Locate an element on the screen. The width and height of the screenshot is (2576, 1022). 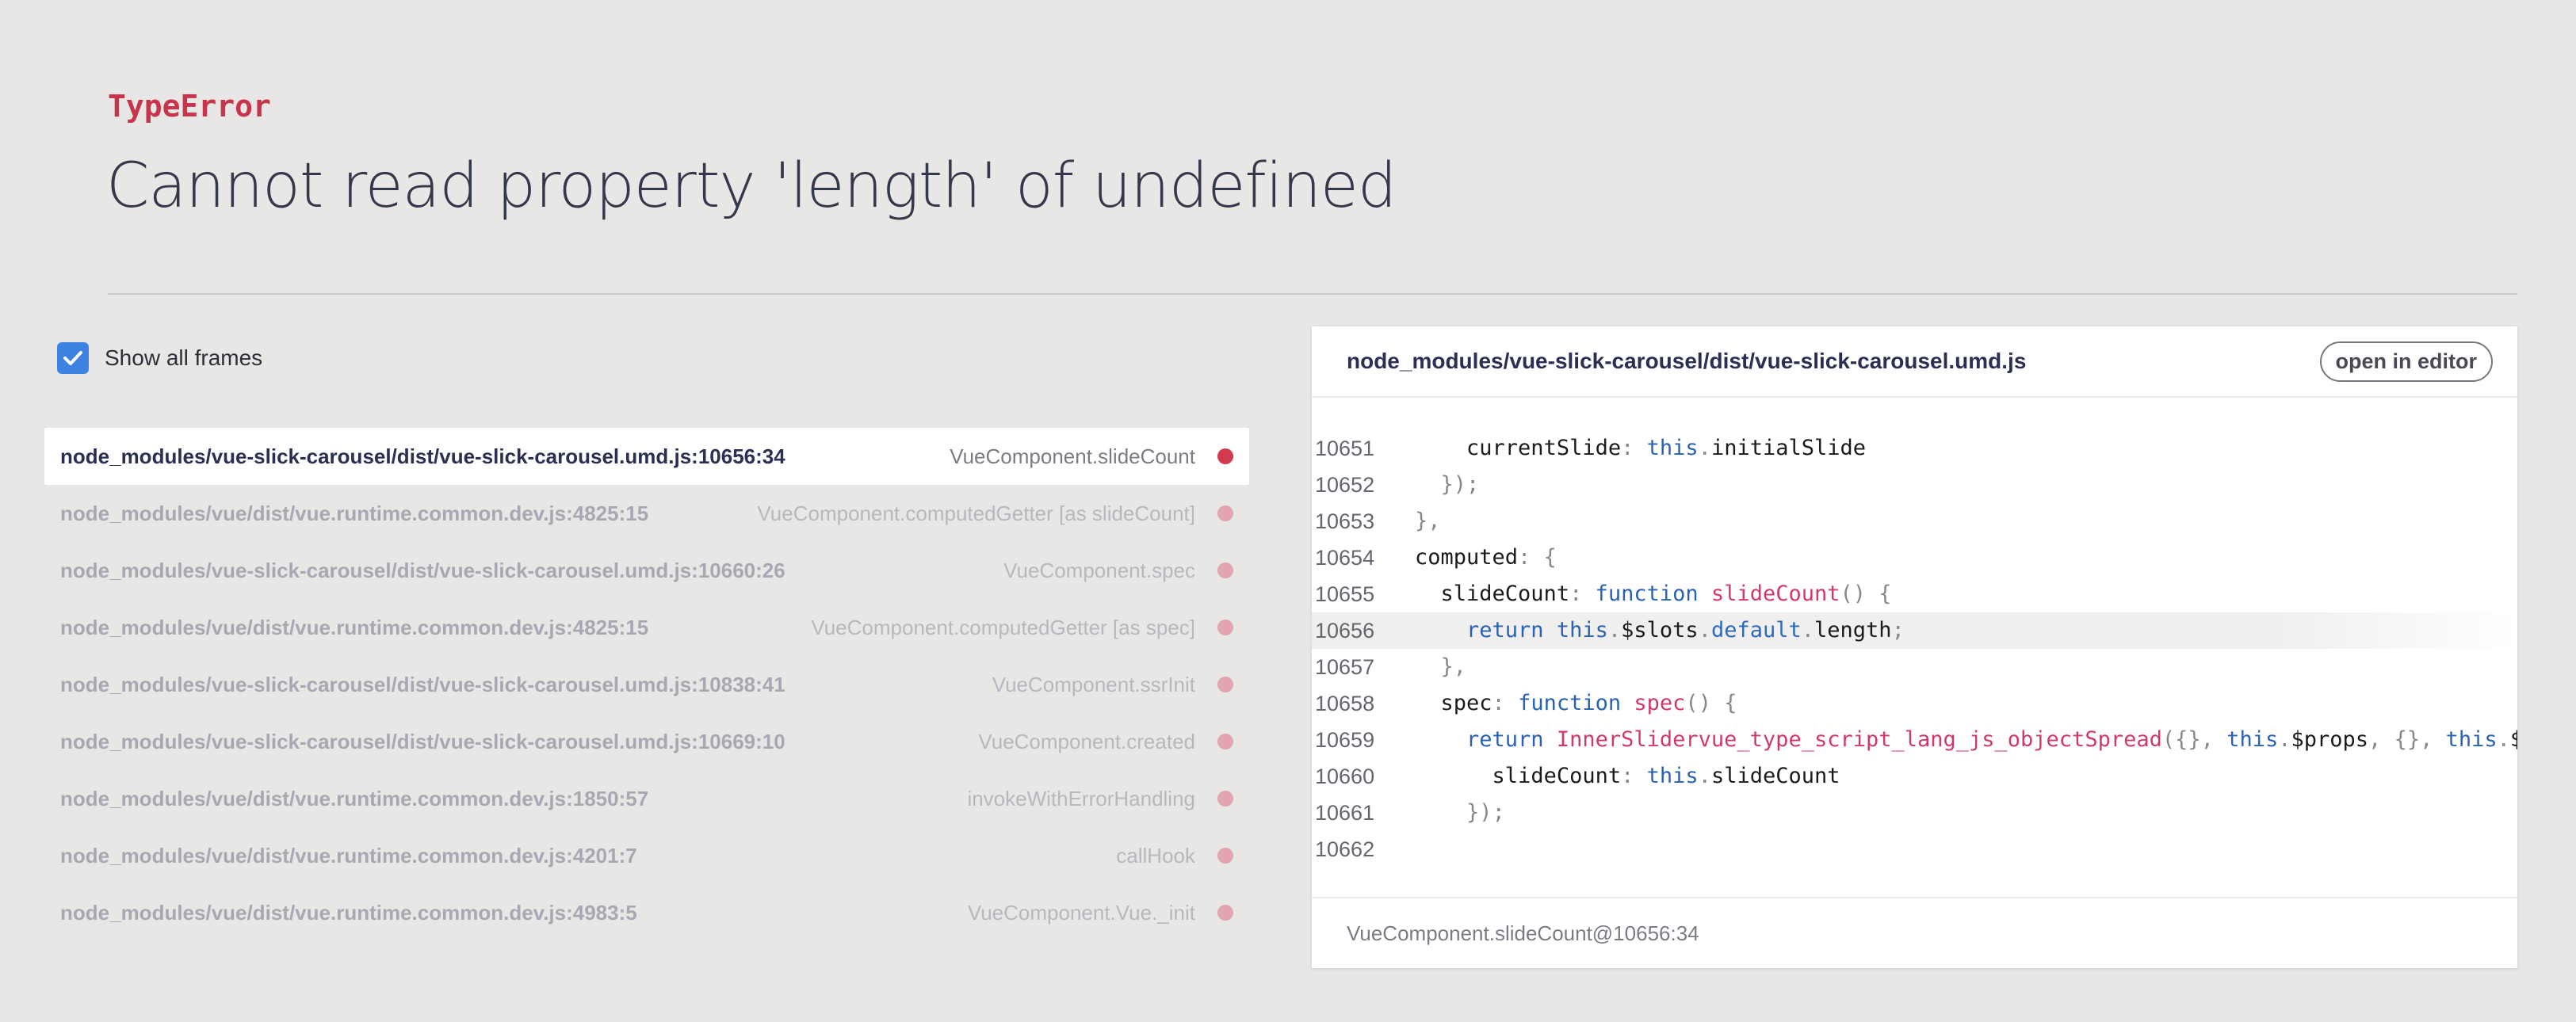
line-number: 10662 is located at coordinates (1345, 849).